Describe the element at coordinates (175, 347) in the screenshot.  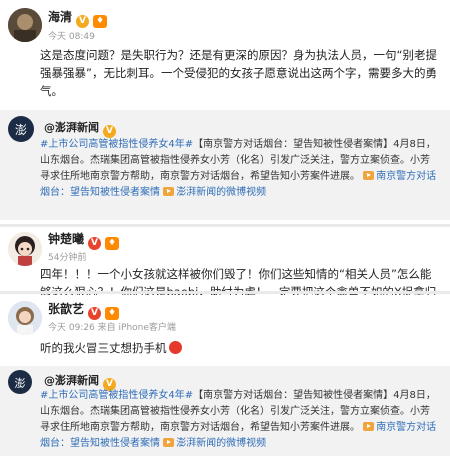
I see `angry-emoji-icon` at that location.